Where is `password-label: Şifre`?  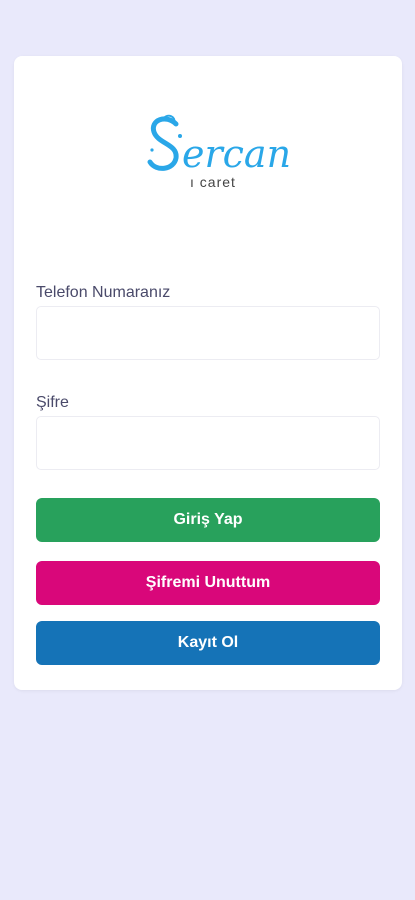
password-label: Şifre is located at coordinates (52, 402).